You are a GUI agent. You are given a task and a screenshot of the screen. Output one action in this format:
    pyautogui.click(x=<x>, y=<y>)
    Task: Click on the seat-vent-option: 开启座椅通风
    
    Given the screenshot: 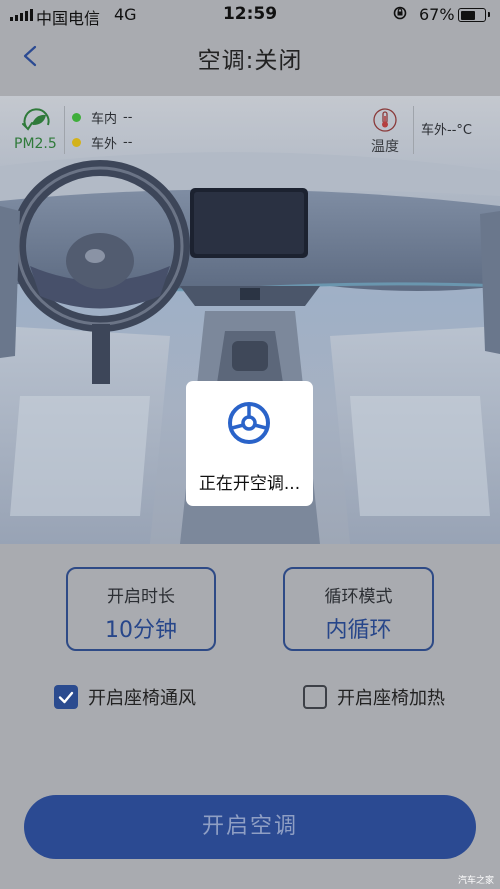 What is the action you would take?
    pyautogui.click(x=125, y=697)
    